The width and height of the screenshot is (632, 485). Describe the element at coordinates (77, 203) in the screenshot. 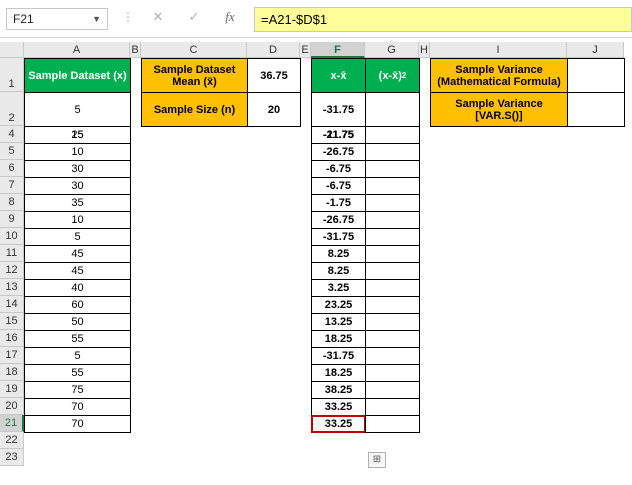

I see `table-cell-a8: 35` at that location.